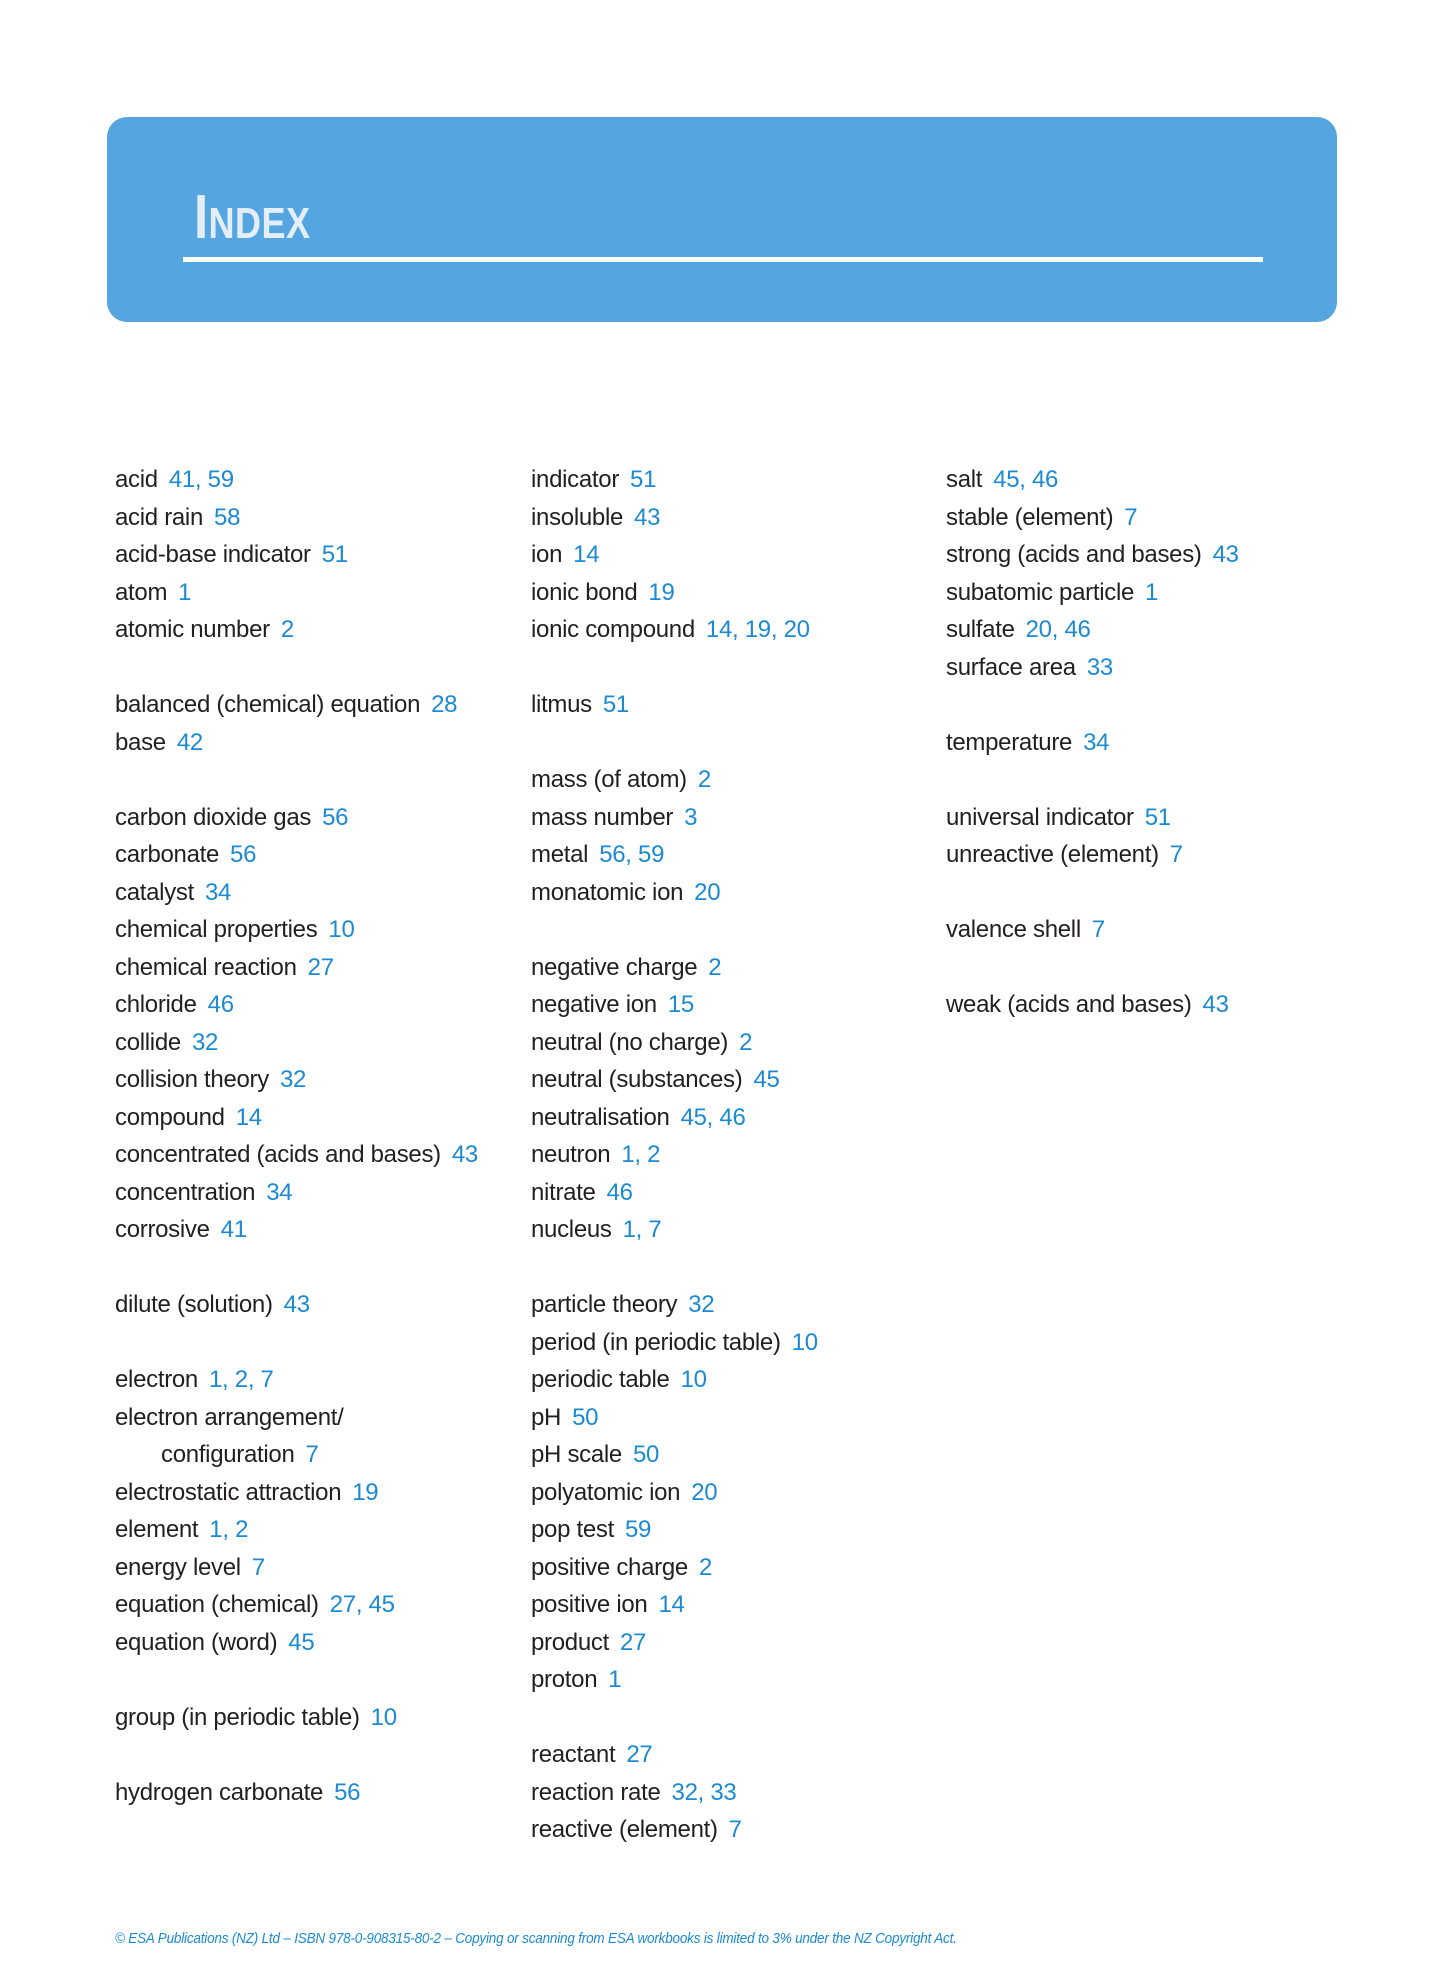 This screenshot has height=1980, width=1445. I want to click on index-term: acid, so click(136, 479).